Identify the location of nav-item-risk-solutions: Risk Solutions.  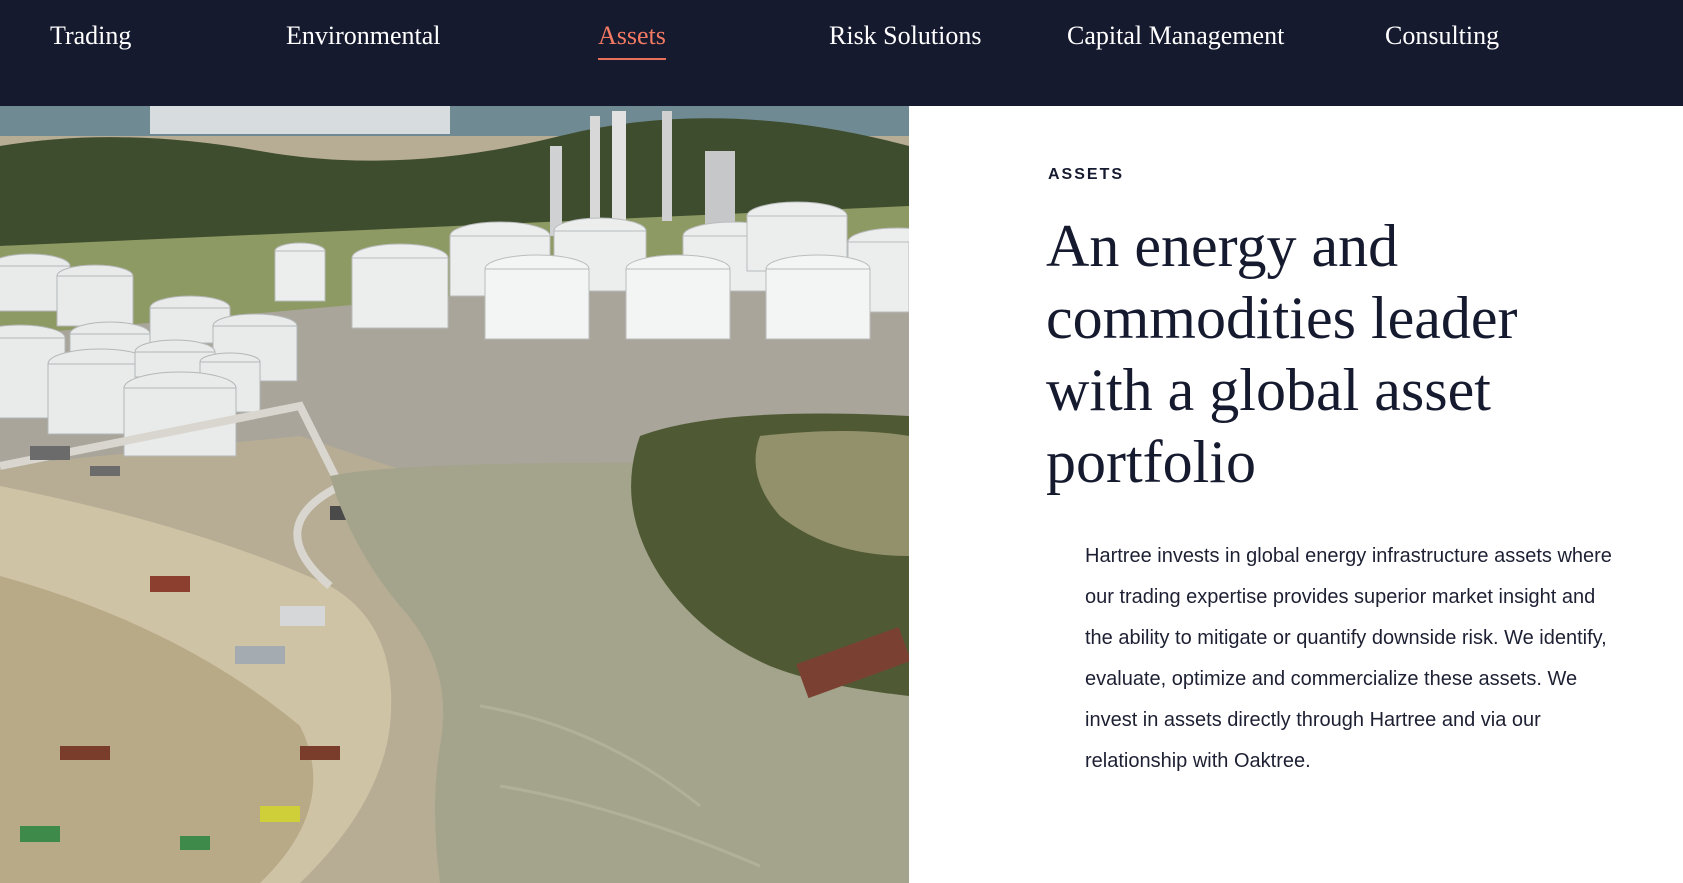
(905, 36).